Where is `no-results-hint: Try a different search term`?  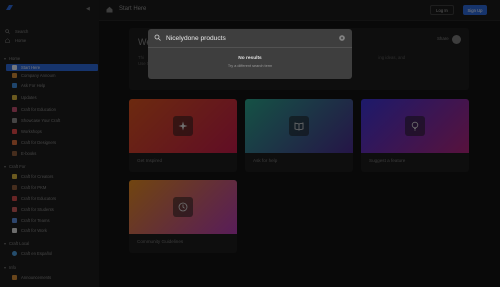
no-results-hint: Try a different search term is located at coordinates (250, 66).